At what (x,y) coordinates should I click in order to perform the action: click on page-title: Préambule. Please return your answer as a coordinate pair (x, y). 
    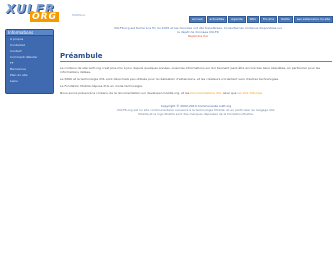
    Looking at the image, I should click on (81, 56).